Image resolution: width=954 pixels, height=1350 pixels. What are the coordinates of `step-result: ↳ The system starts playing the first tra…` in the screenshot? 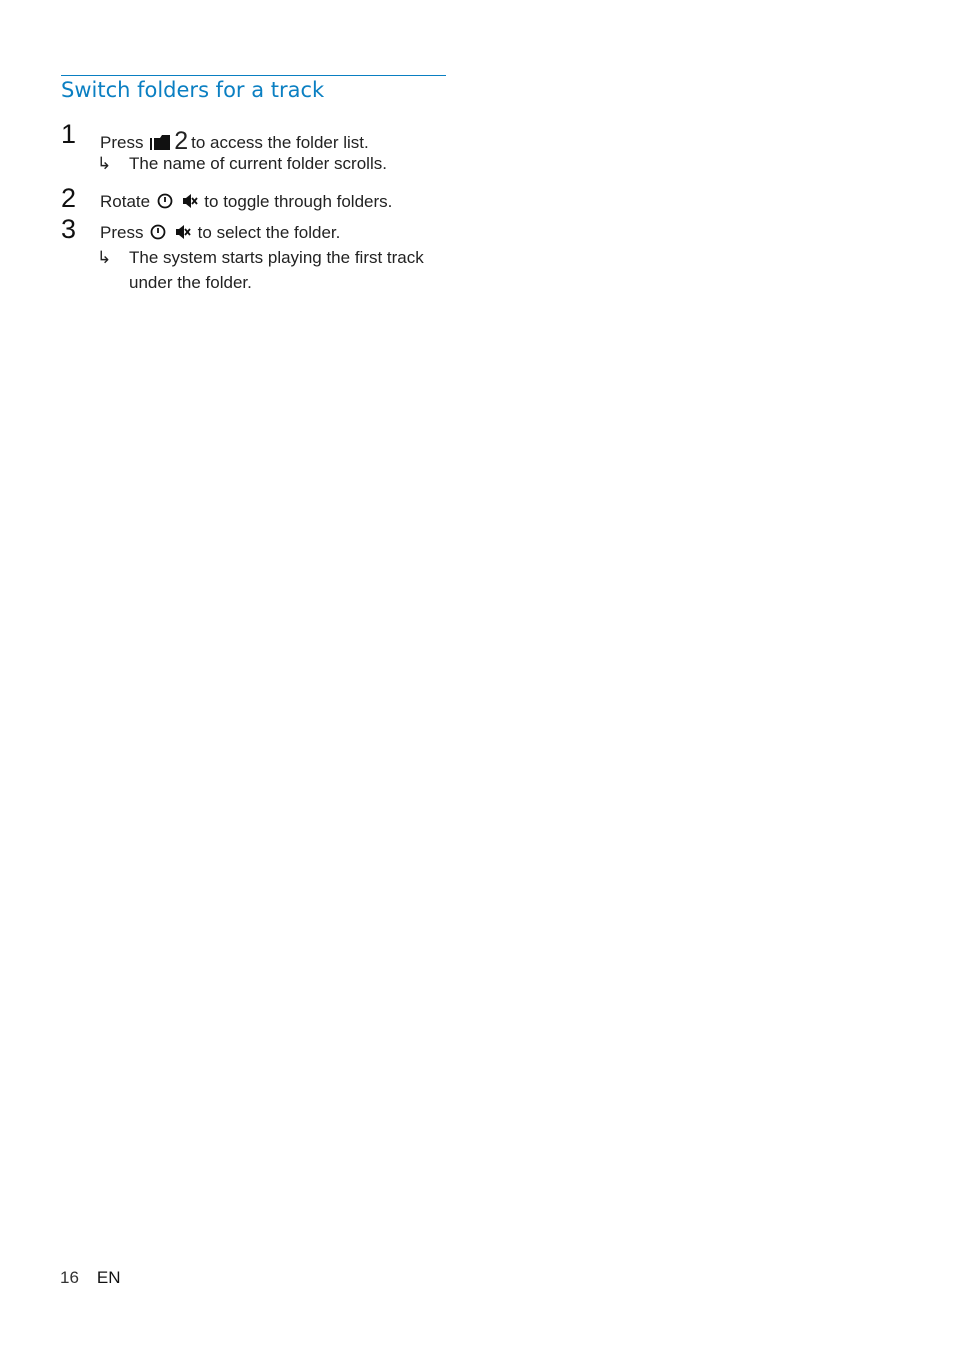 It's located at (260, 270).